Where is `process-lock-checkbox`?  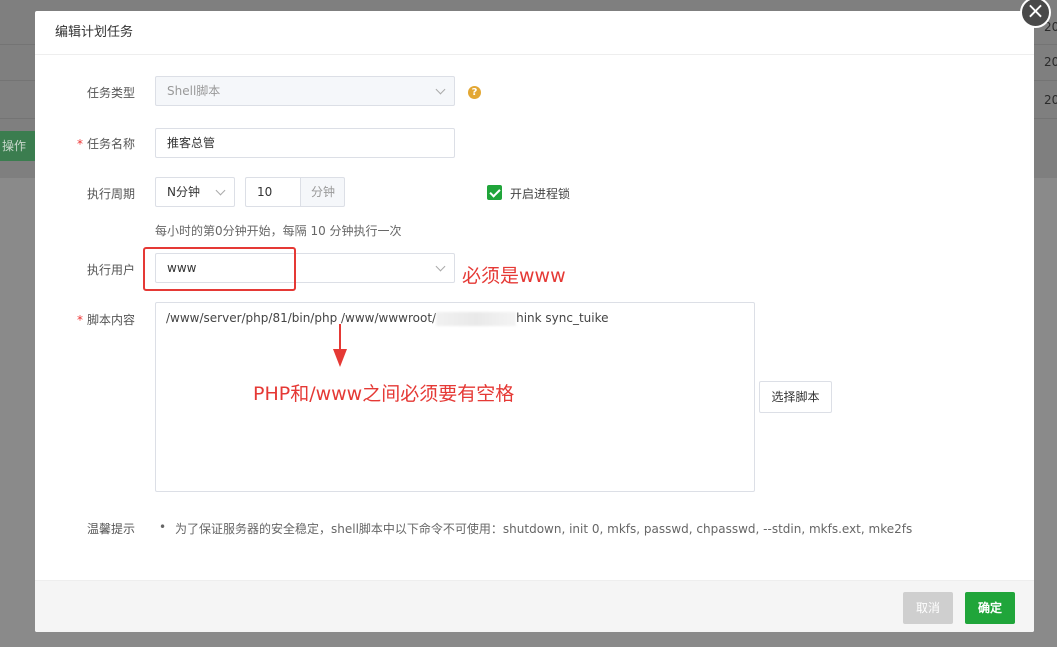 process-lock-checkbox is located at coordinates (494, 192).